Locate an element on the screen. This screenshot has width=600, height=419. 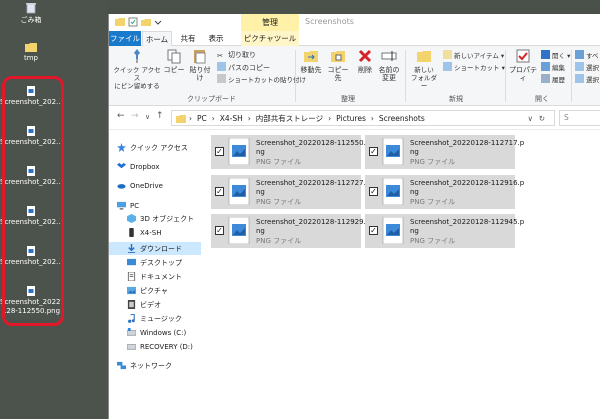
nav-item-3d-objects: 3D オブジェクト is located at coordinates (160, 218).